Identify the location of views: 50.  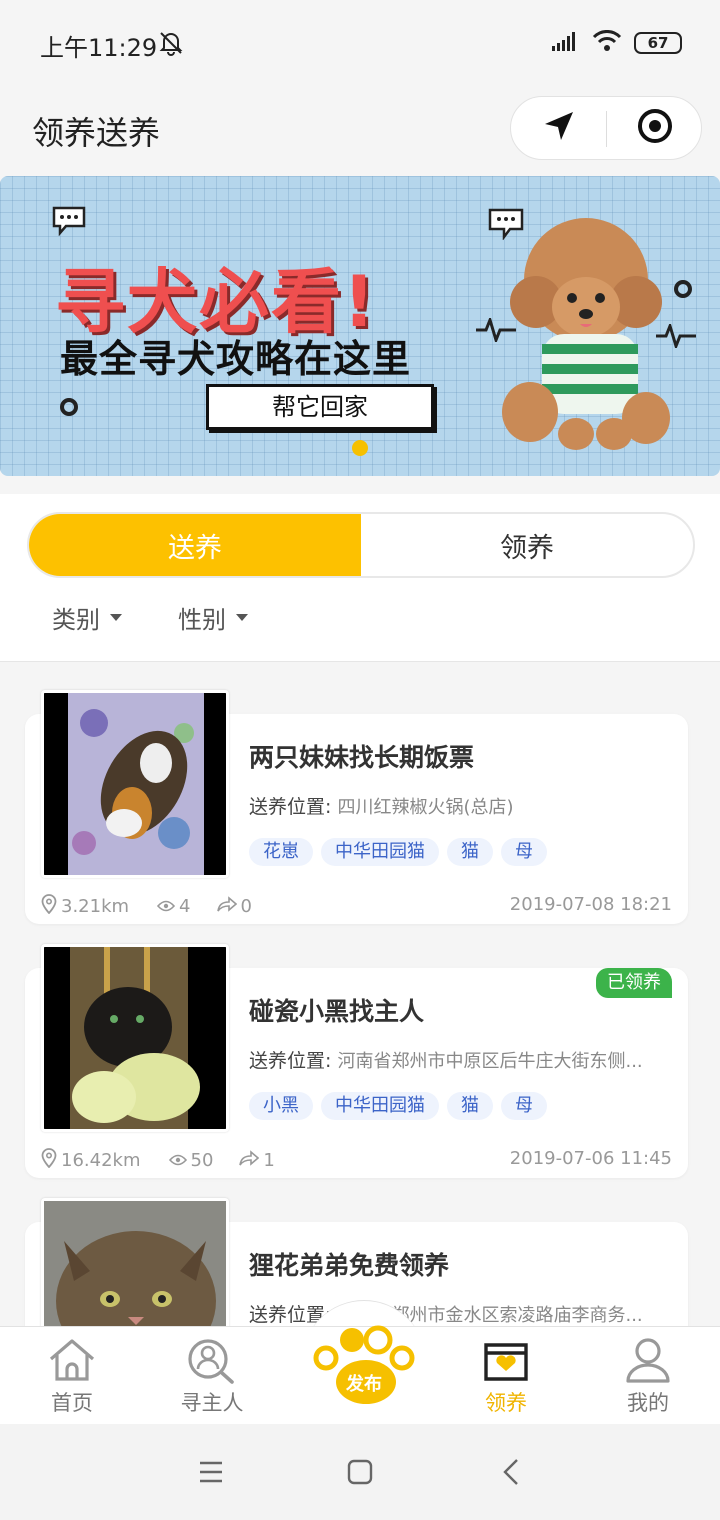
(191, 1160).